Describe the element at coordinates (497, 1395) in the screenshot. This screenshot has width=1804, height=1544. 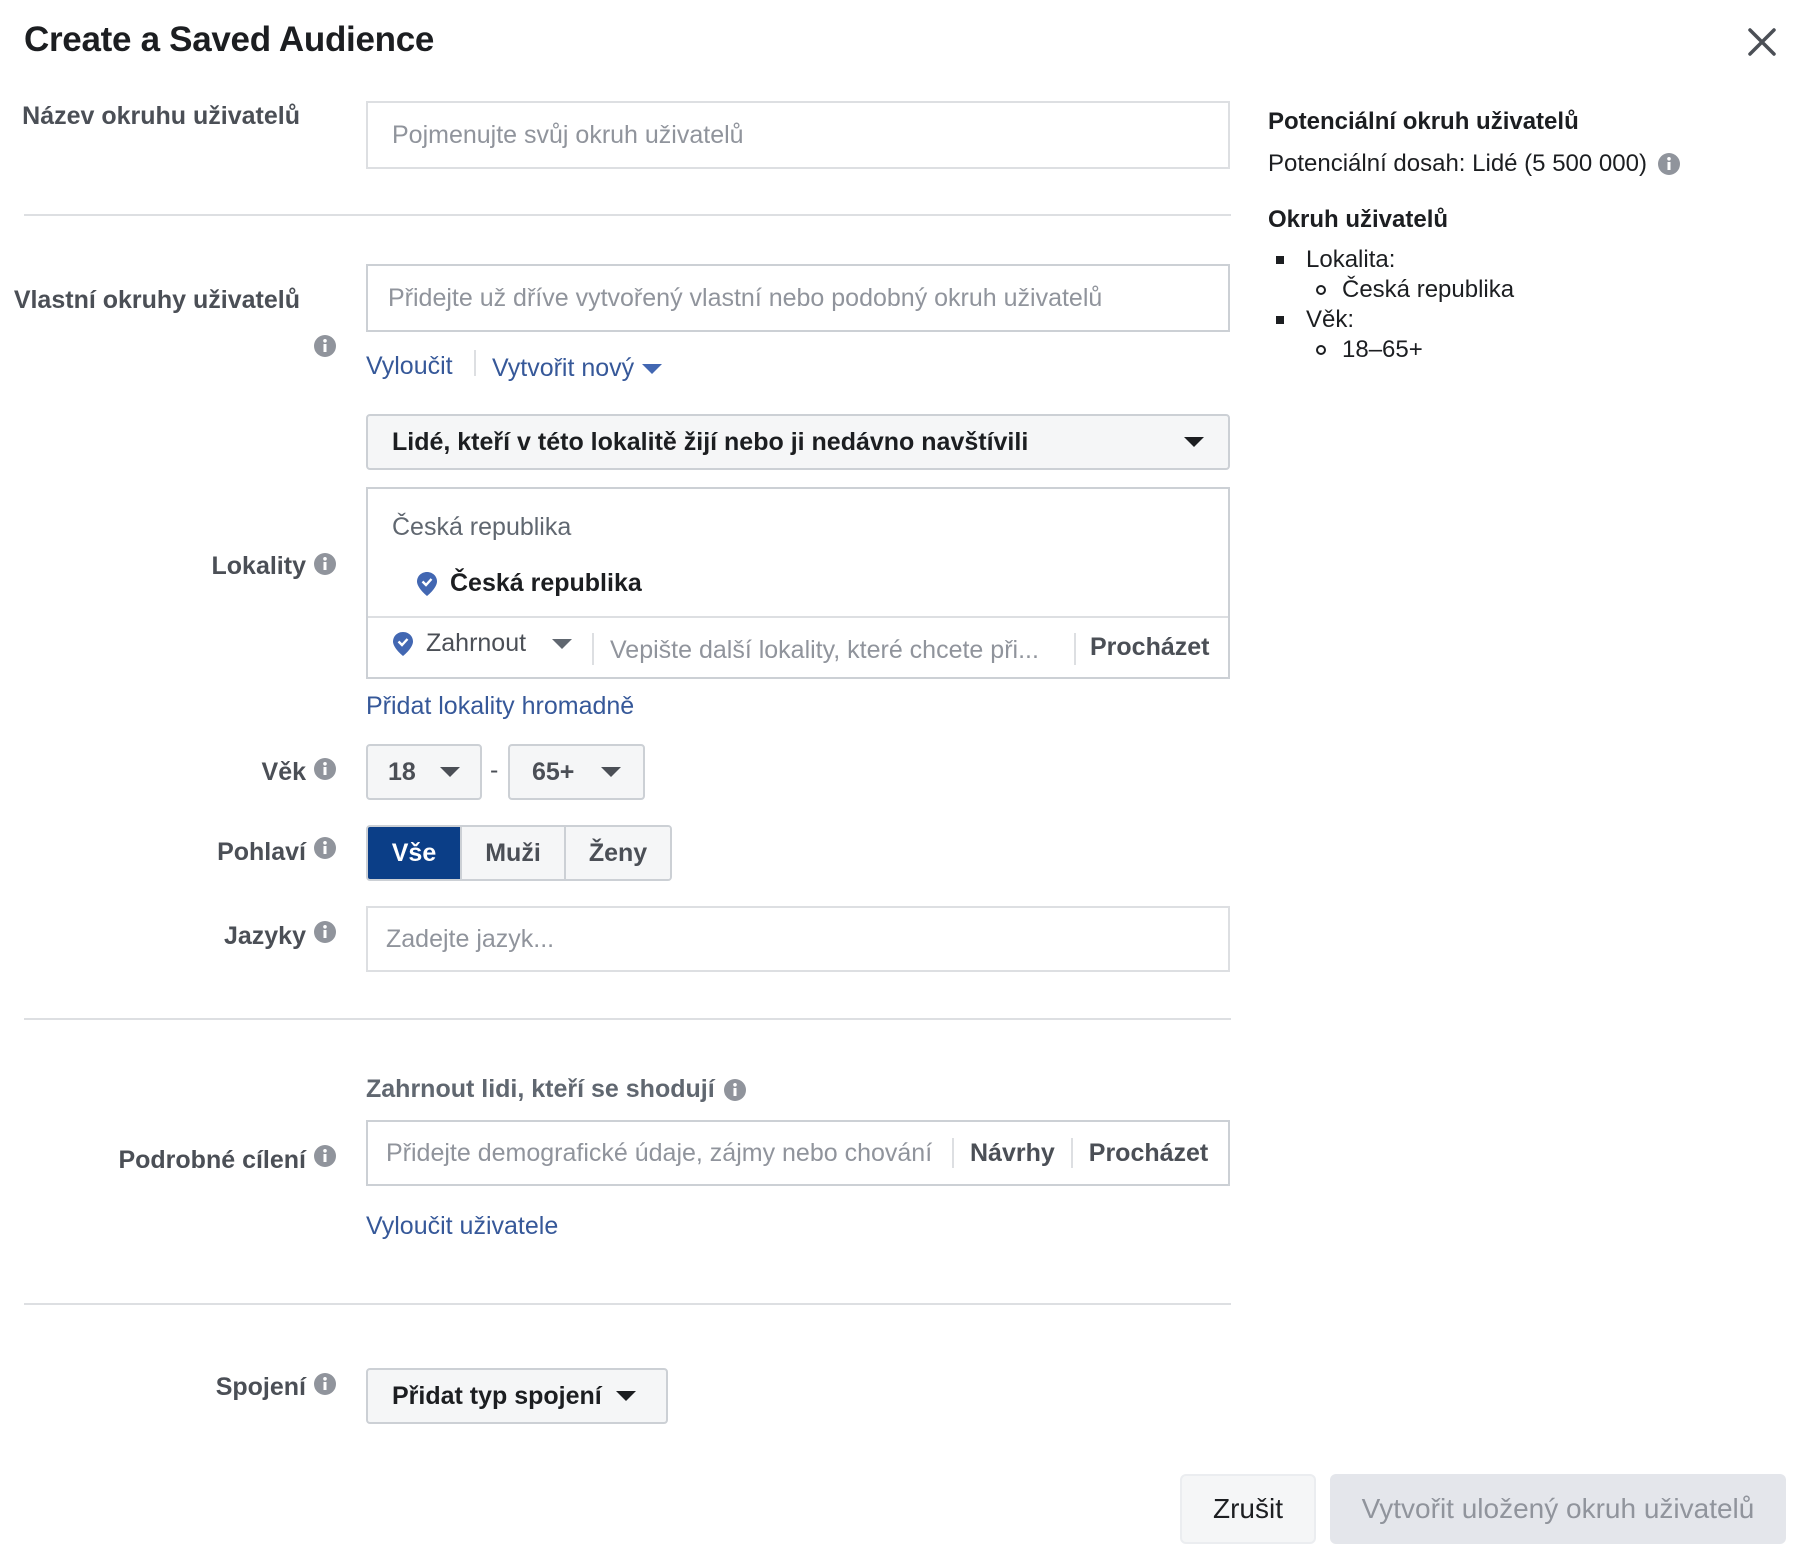
I see `add-connection-type-label: Přidat typ spojení` at that location.